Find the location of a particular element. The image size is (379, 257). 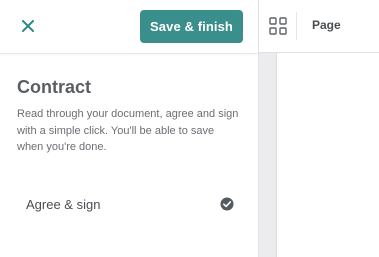

step-agree-sign: Agree & sign is located at coordinates (129, 204).